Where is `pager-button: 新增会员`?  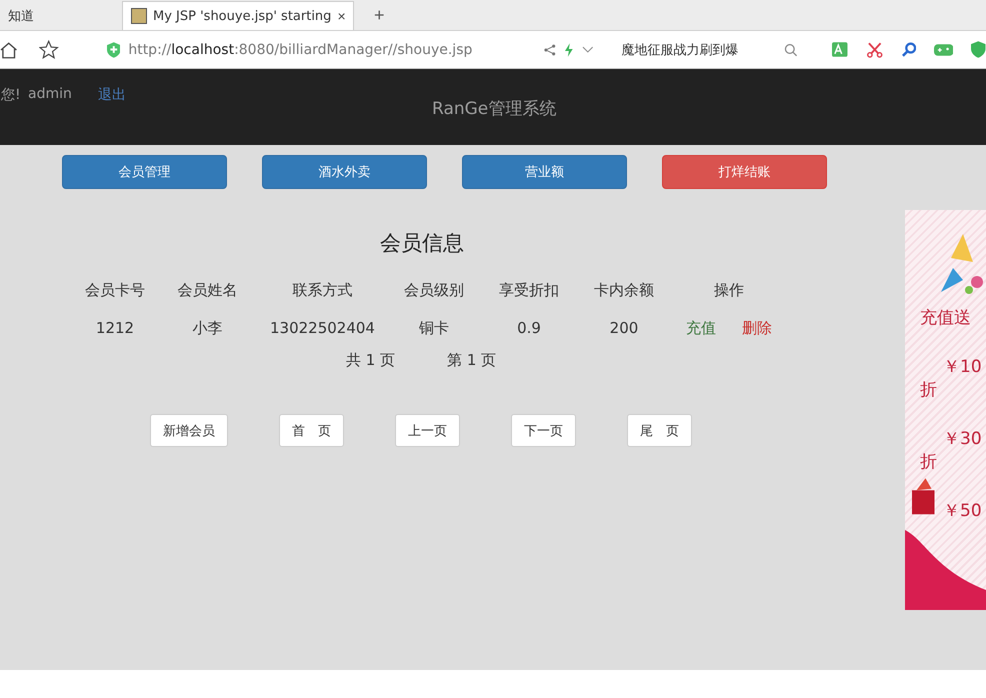 pager-button: 新增会员 is located at coordinates (189, 430).